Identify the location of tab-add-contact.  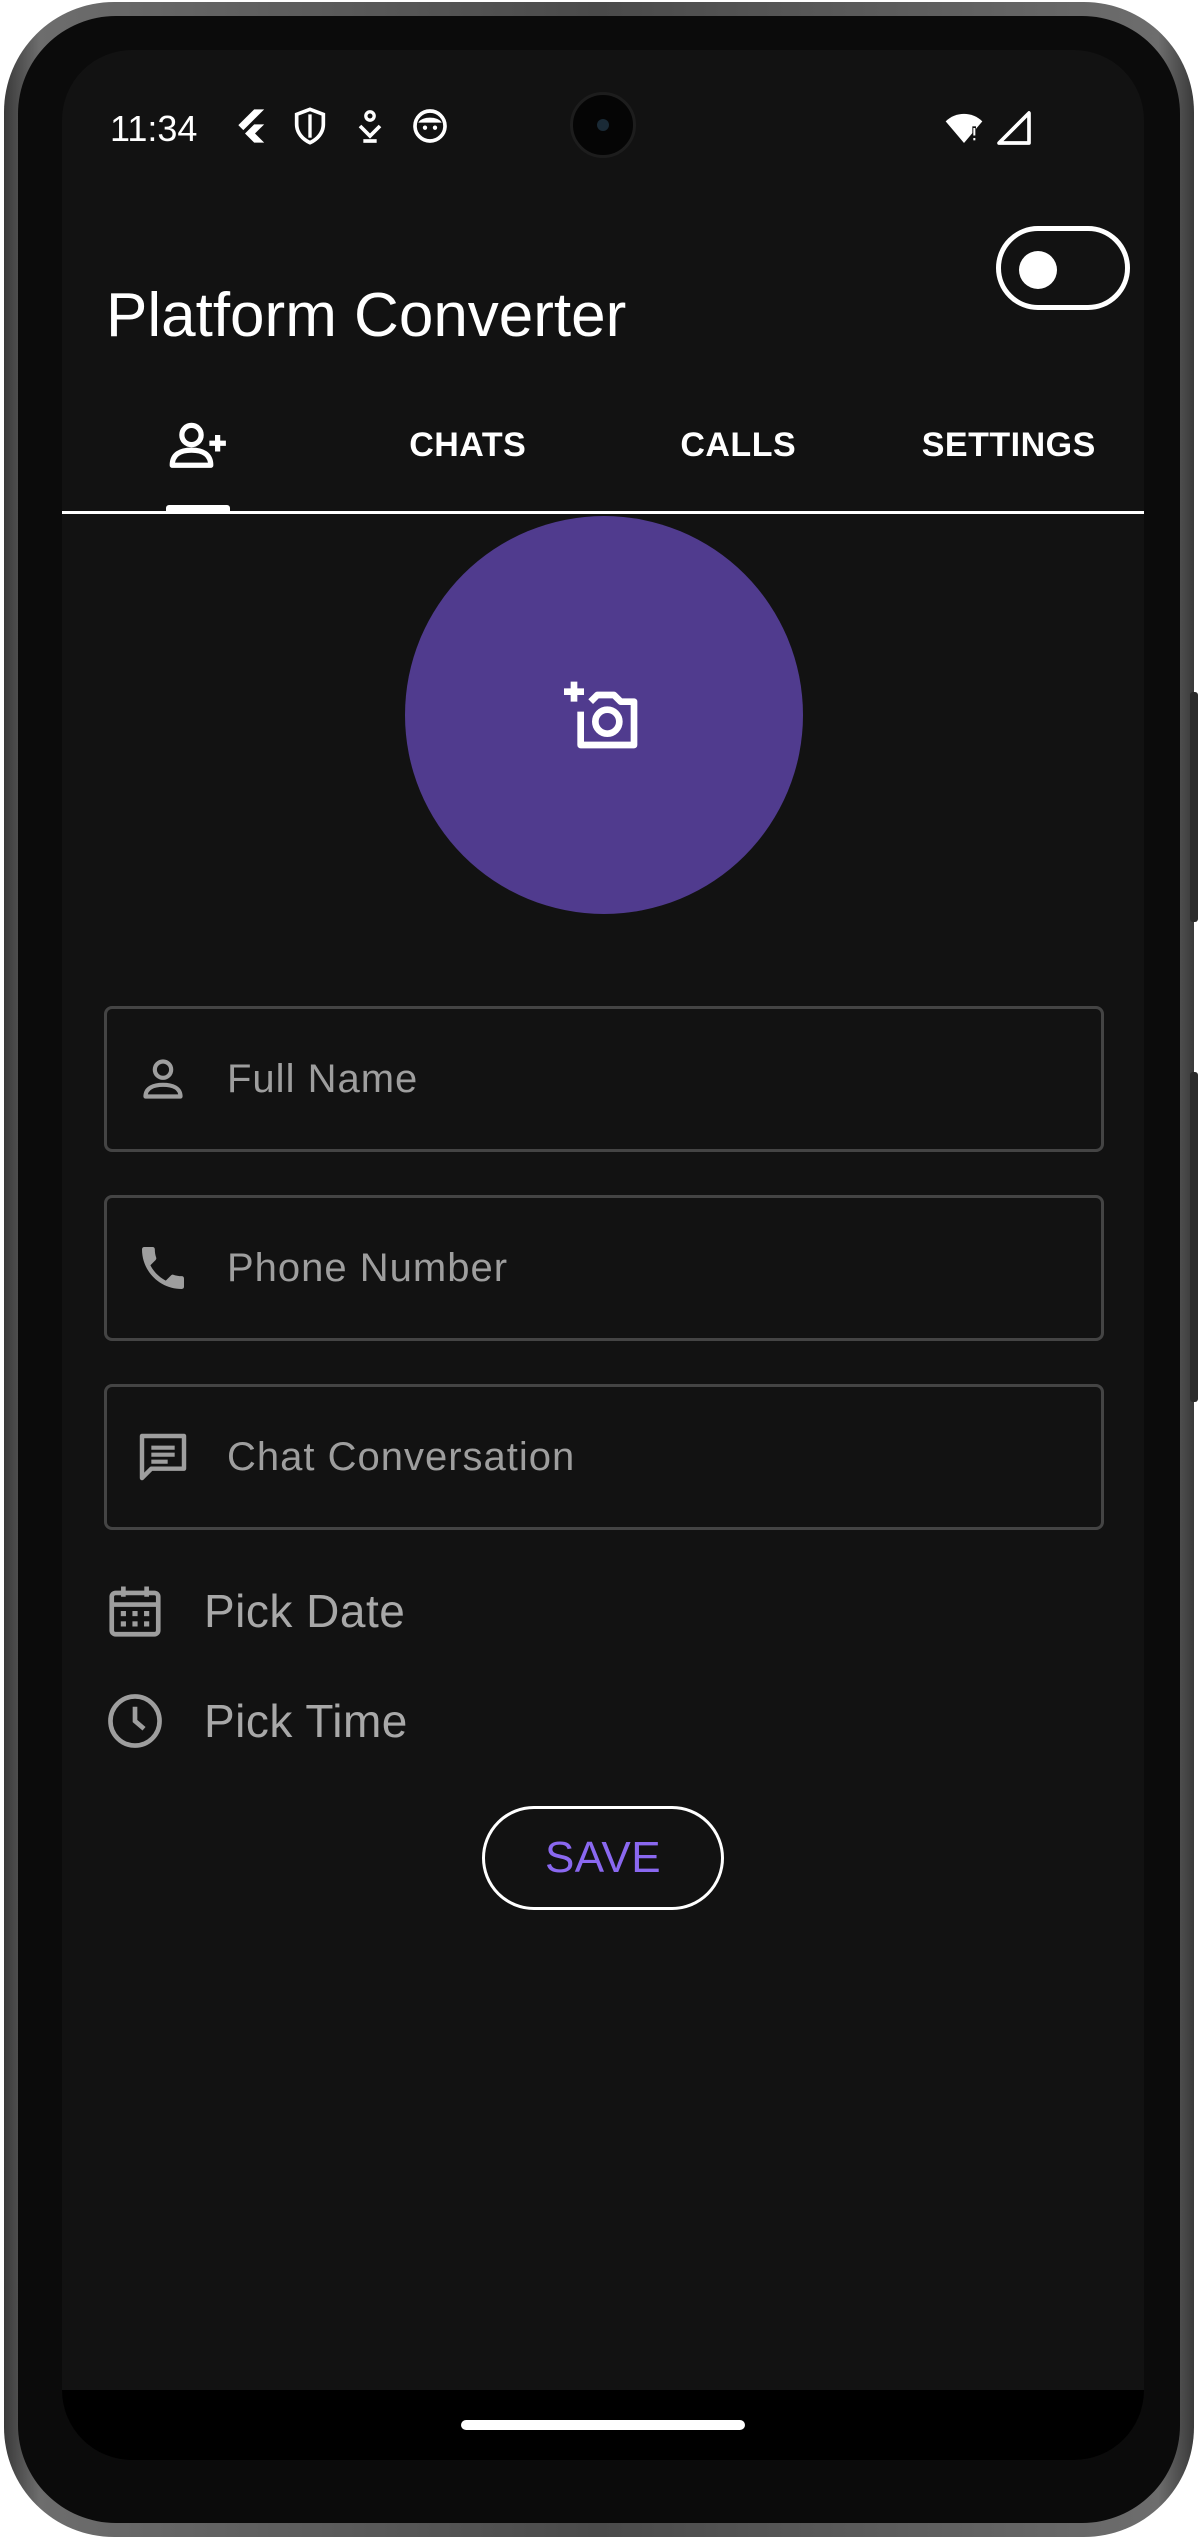
(197, 445).